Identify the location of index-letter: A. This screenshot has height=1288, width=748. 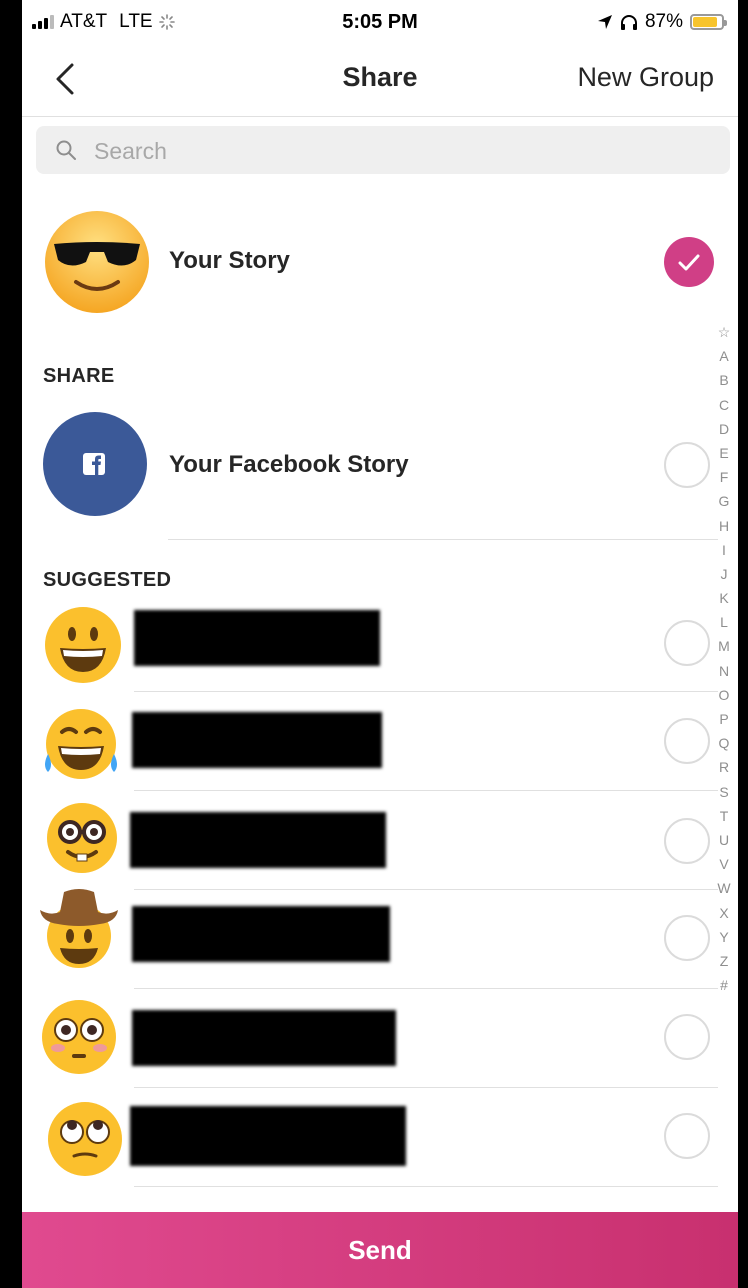
(724, 356).